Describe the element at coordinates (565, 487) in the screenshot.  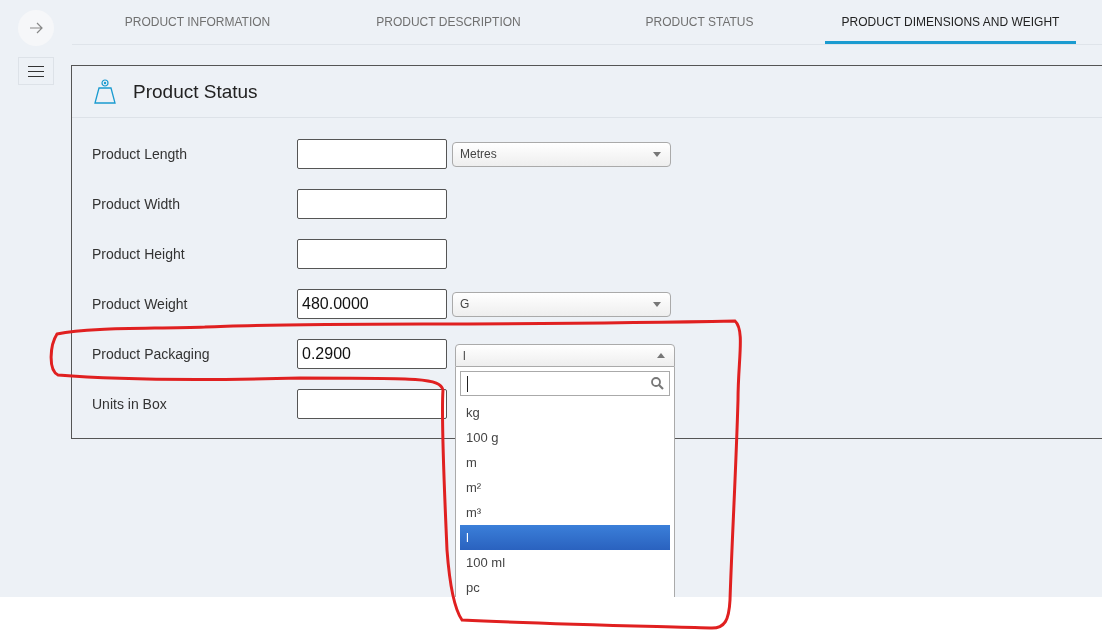
I see `dropdown-option: m²` at that location.